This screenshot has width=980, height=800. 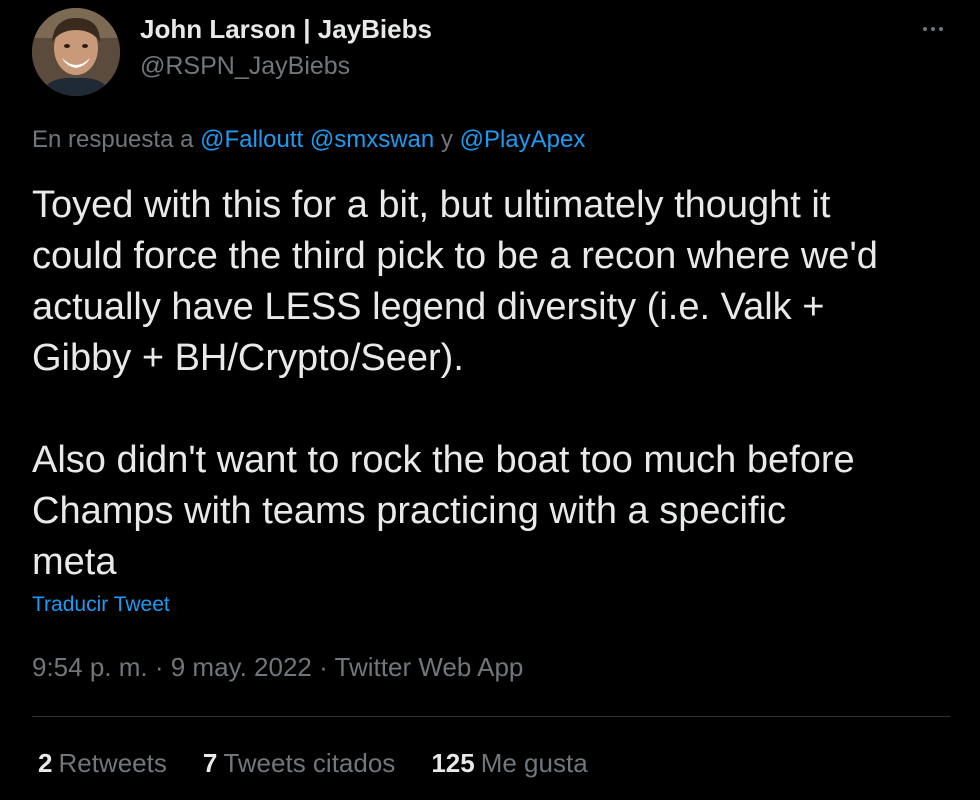 I want to click on reply-separator, so click(x=306, y=139).